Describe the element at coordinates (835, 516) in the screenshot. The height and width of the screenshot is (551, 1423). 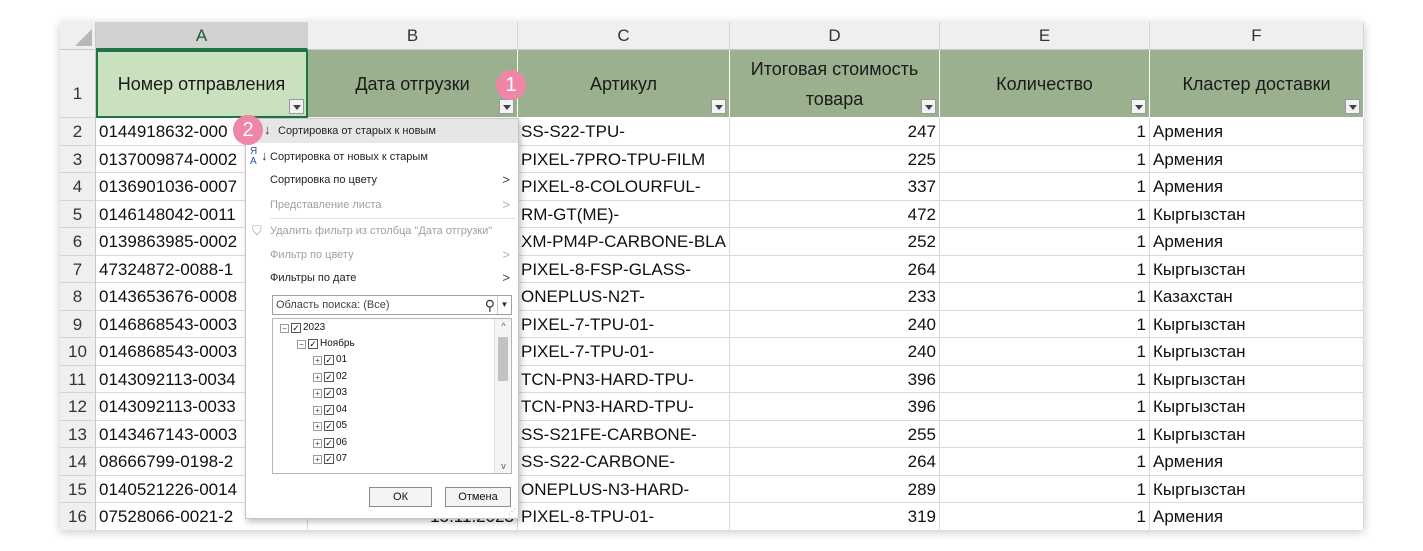
I see `cell-total-cost: 319` at that location.